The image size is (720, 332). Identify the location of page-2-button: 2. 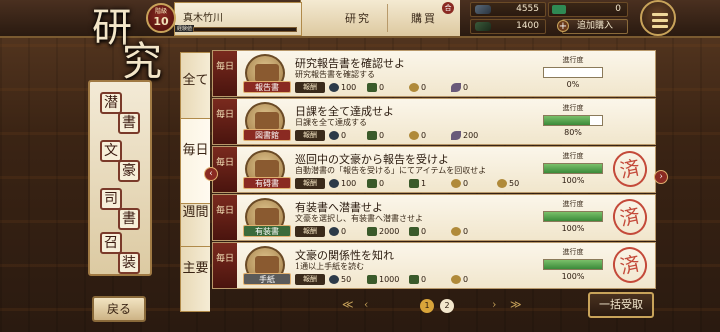
(447, 306).